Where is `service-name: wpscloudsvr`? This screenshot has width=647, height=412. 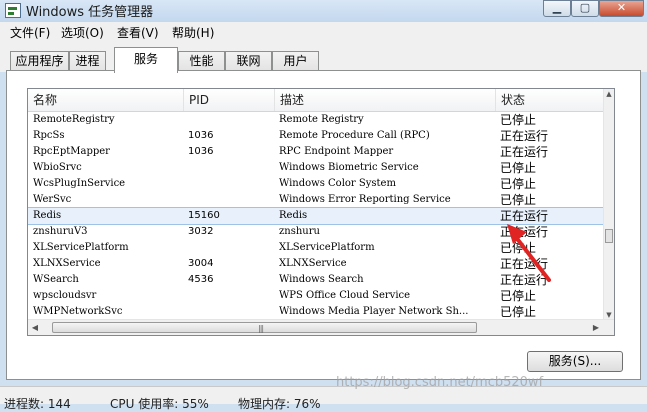
service-name: wpscloudsvr is located at coordinates (65, 295).